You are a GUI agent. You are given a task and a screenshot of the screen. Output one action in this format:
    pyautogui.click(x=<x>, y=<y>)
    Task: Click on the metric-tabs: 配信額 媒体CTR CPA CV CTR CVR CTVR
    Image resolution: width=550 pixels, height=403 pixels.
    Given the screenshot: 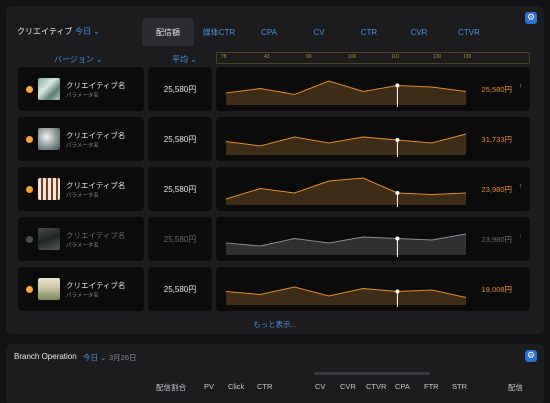 What is the action you would take?
    pyautogui.click(x=318, y=32)
    